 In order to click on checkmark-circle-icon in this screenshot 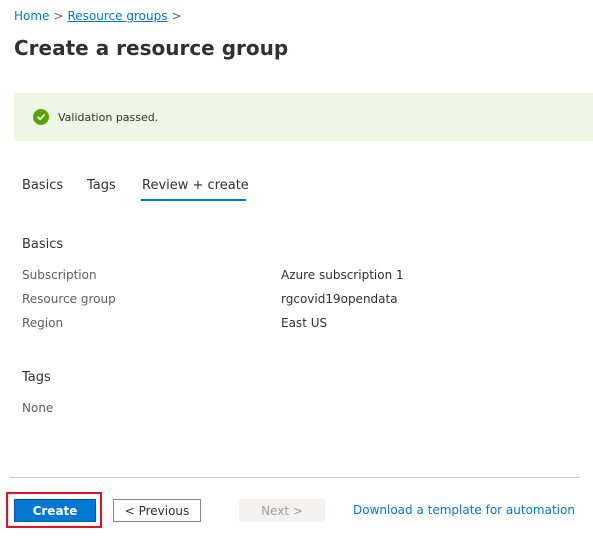, I will do `click(41, 117)`.